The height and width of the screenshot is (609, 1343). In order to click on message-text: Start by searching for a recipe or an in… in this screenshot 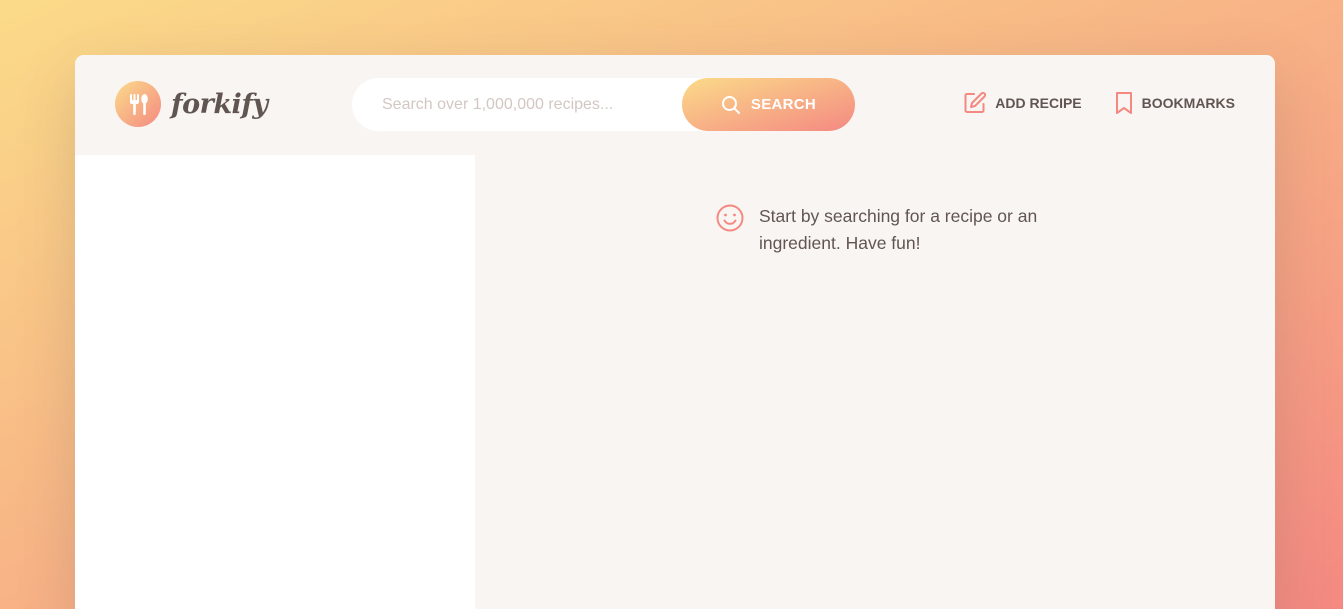, I will do `click(898, 229)`.